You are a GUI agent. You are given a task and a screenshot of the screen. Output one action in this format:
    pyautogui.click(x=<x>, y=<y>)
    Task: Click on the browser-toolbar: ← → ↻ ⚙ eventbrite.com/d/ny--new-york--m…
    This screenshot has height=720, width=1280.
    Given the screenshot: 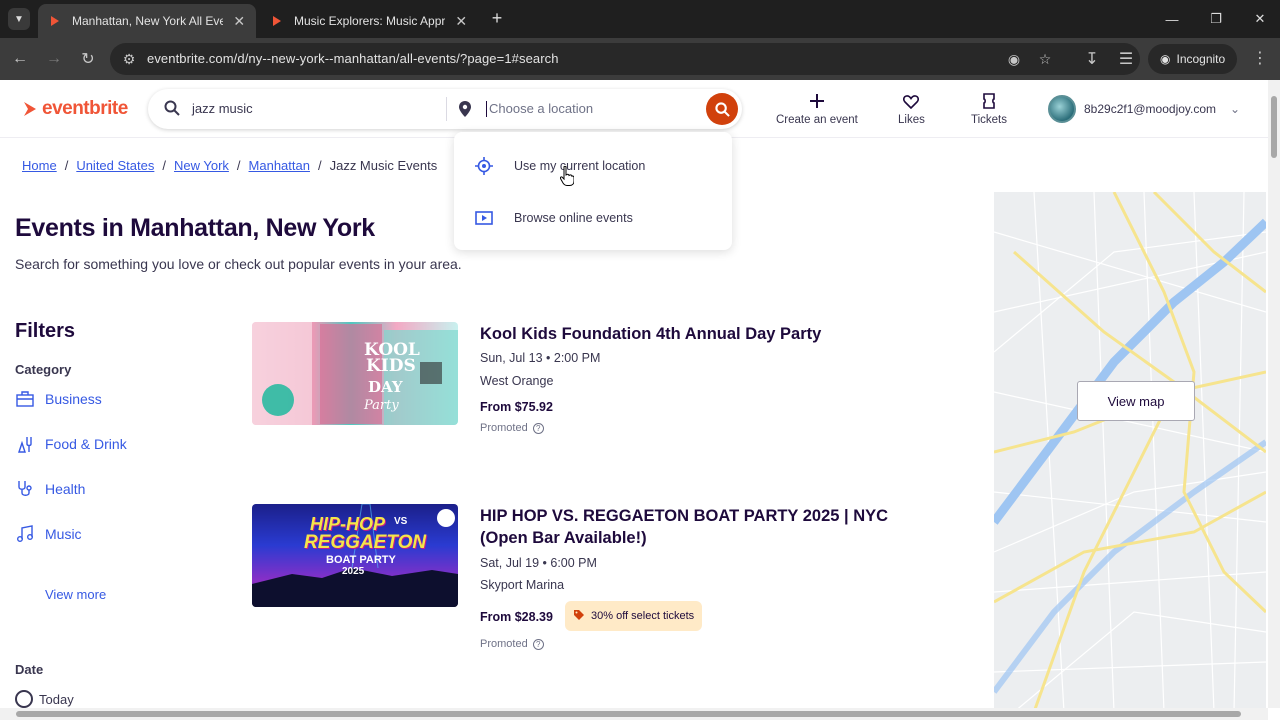 What is the action you would take?
    pyautogui.click(x=640, y=59)
    